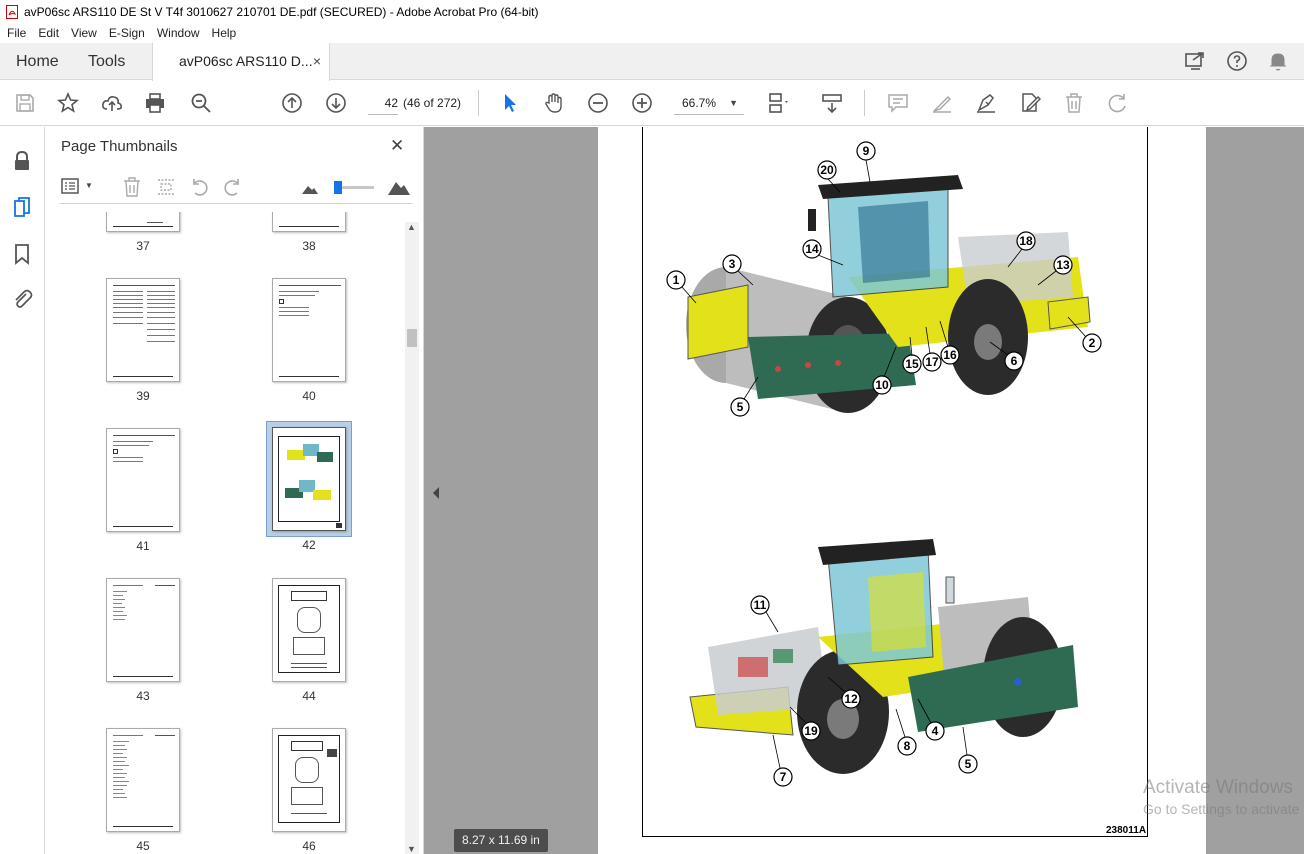 The image size is (1304, 854). Describe the element at coordinates (811, 731) in the screenshot. I see `svg-text: 19` at that location.